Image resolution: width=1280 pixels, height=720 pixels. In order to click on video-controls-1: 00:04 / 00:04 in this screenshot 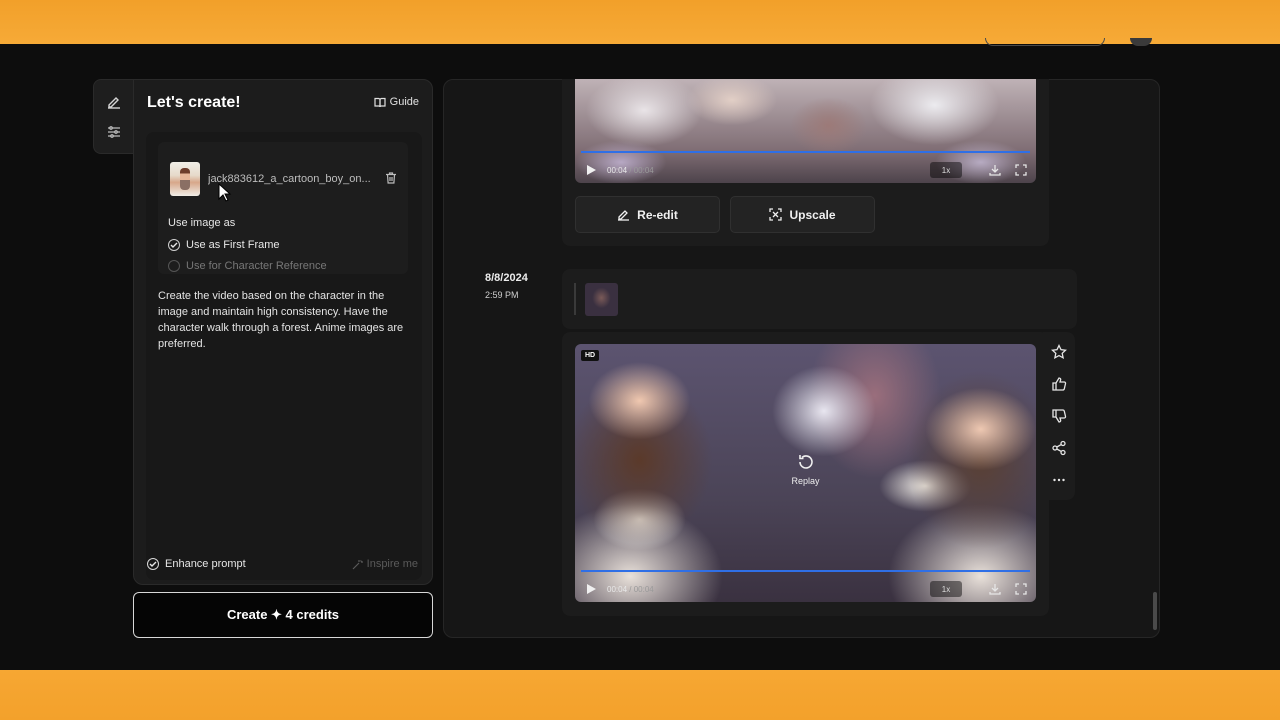, I will do `click(805, 170)`.